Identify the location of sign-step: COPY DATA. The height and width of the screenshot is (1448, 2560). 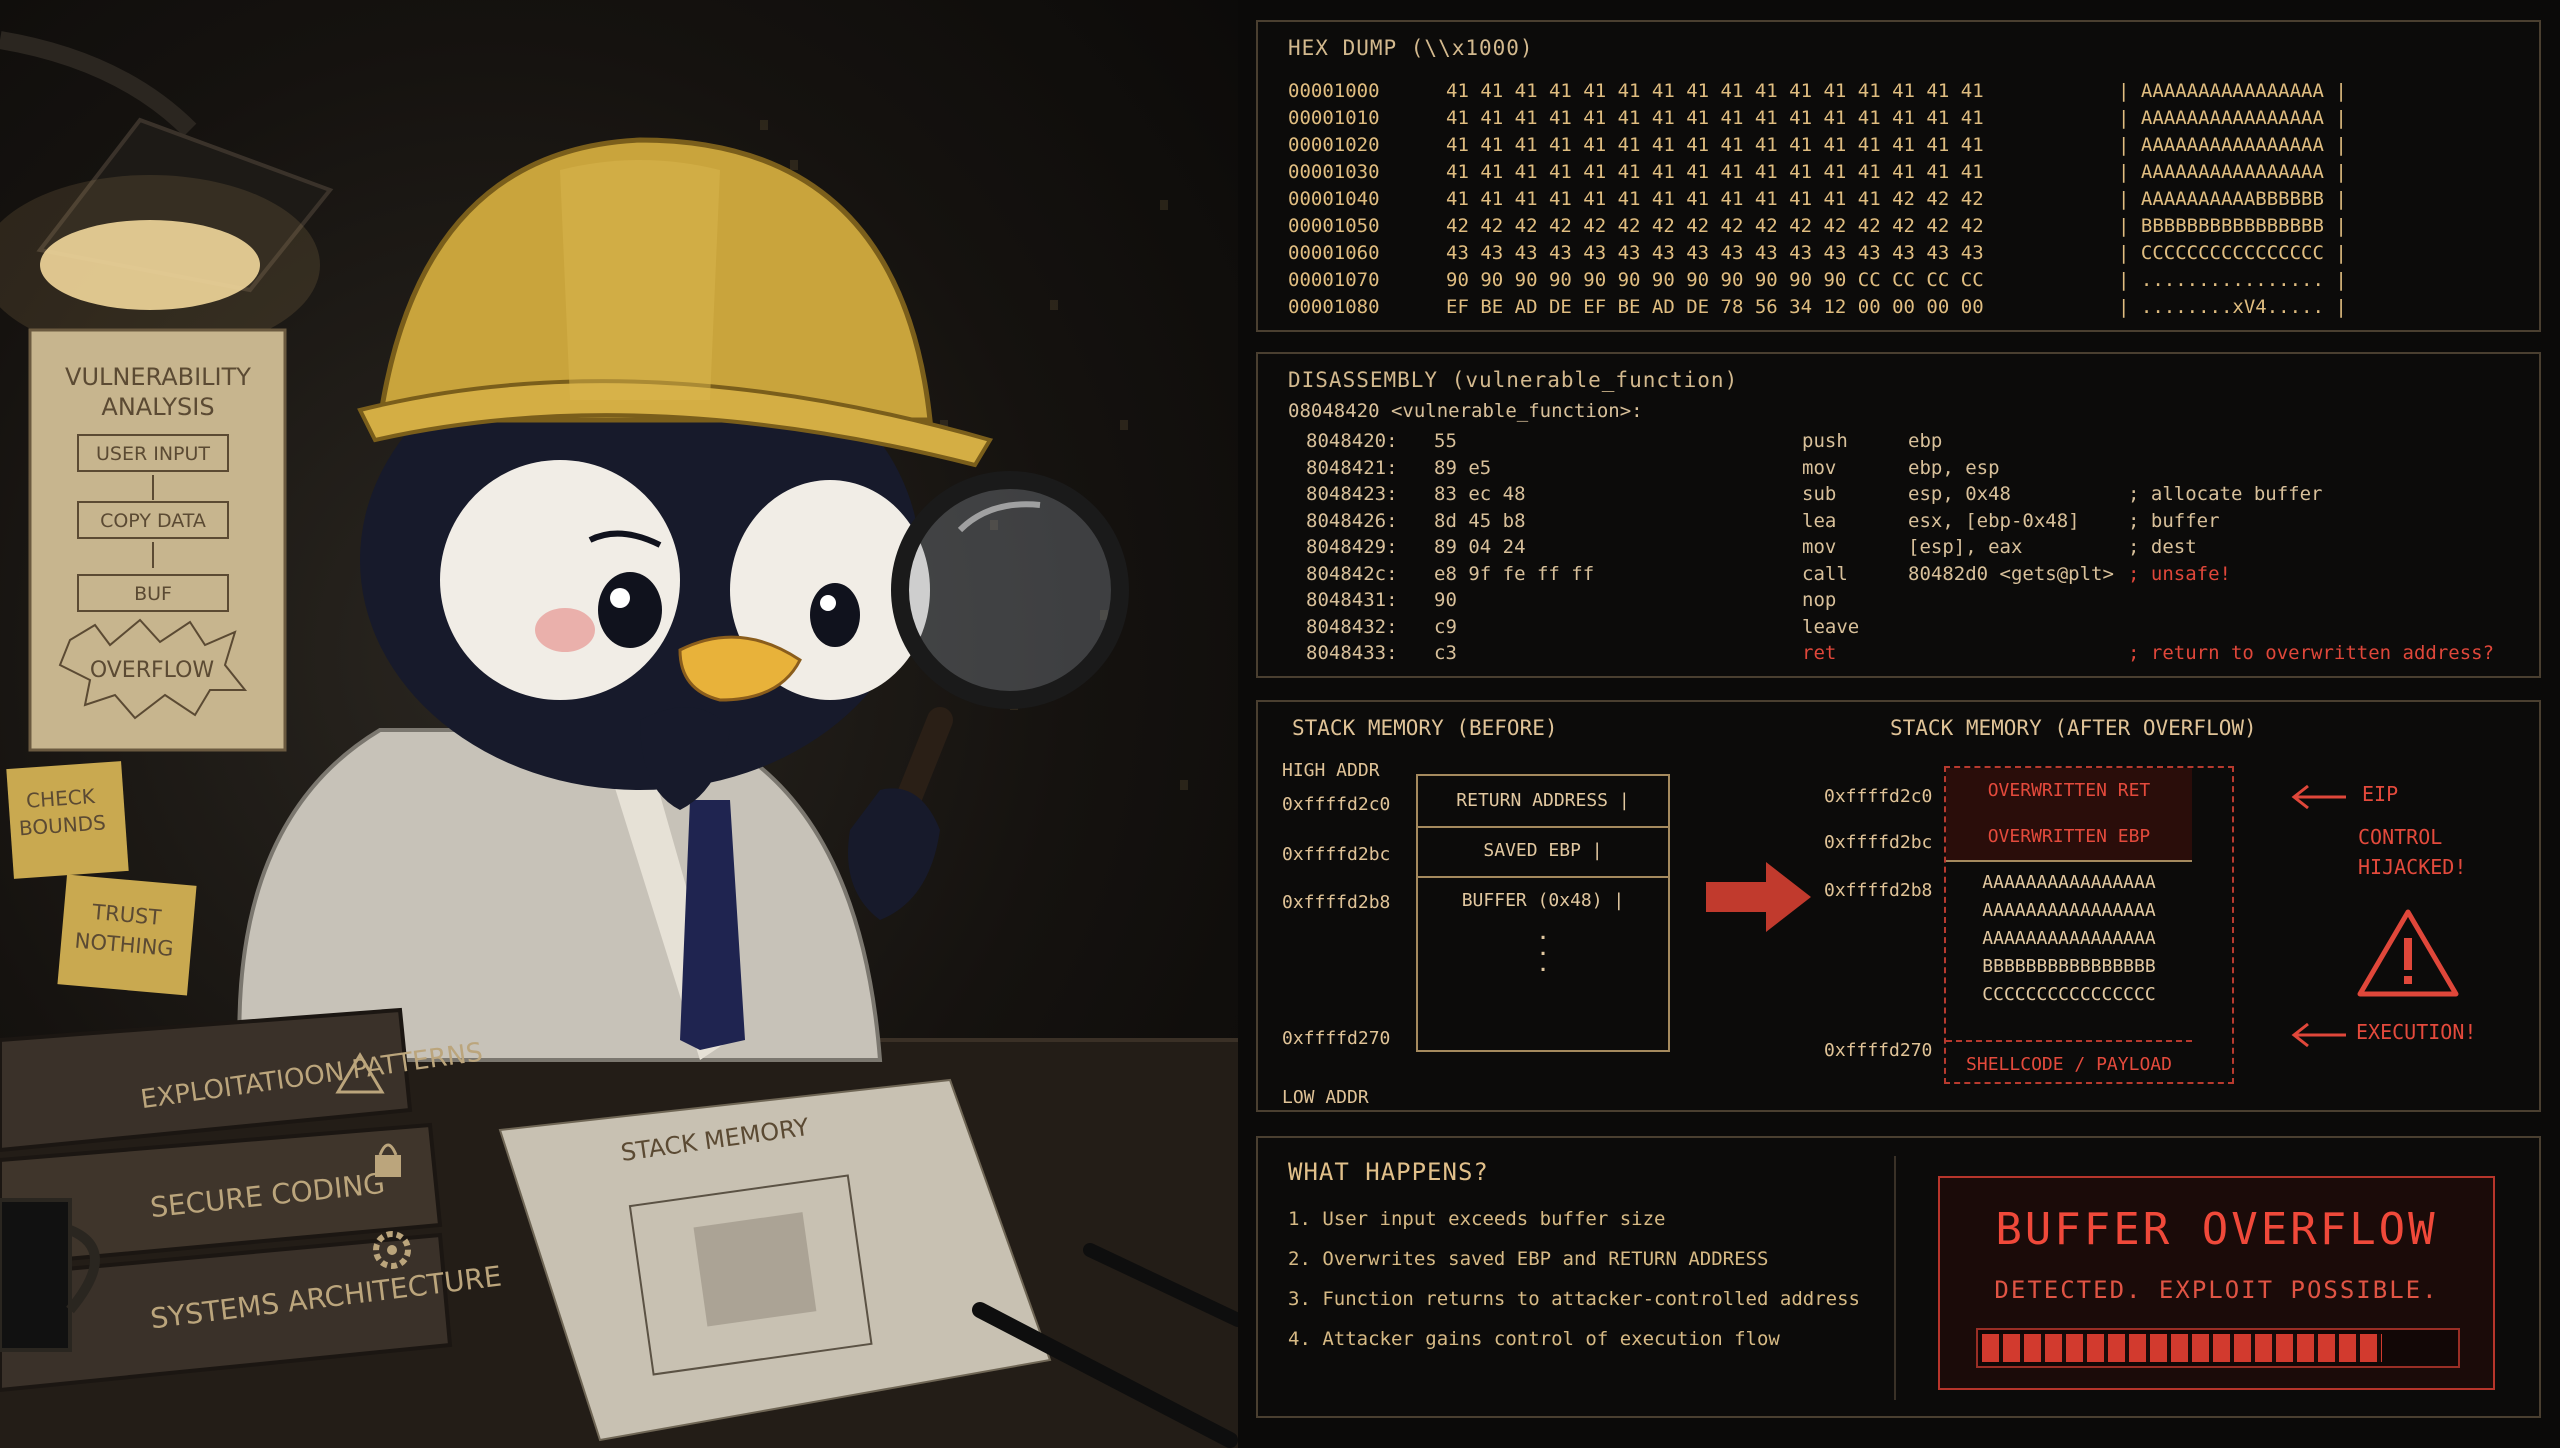
(153, 521).